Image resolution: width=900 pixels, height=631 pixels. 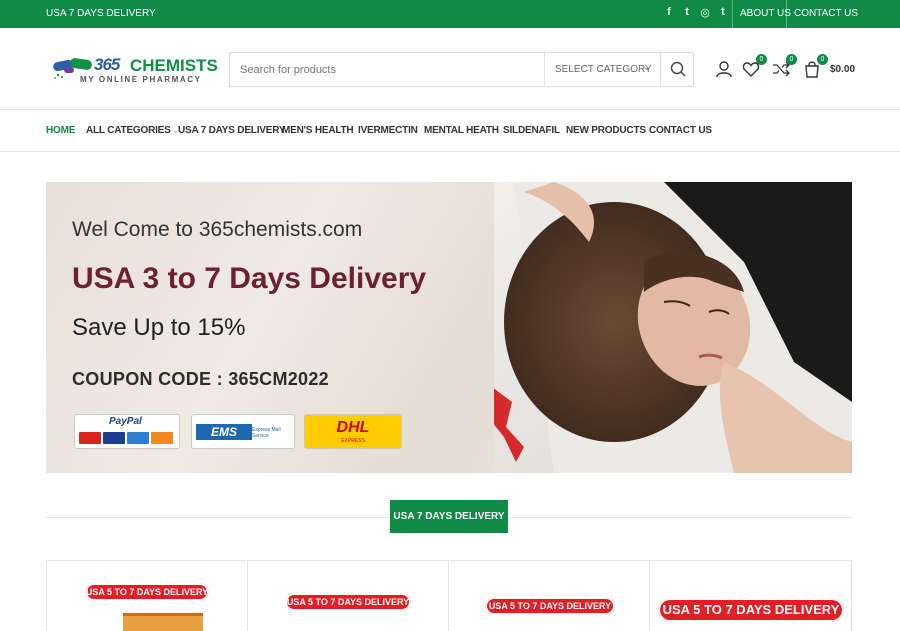 What do you see at coordinates (162, 438) in the screenshot?
I see `discover-icon` at bounding box center [162, 438].